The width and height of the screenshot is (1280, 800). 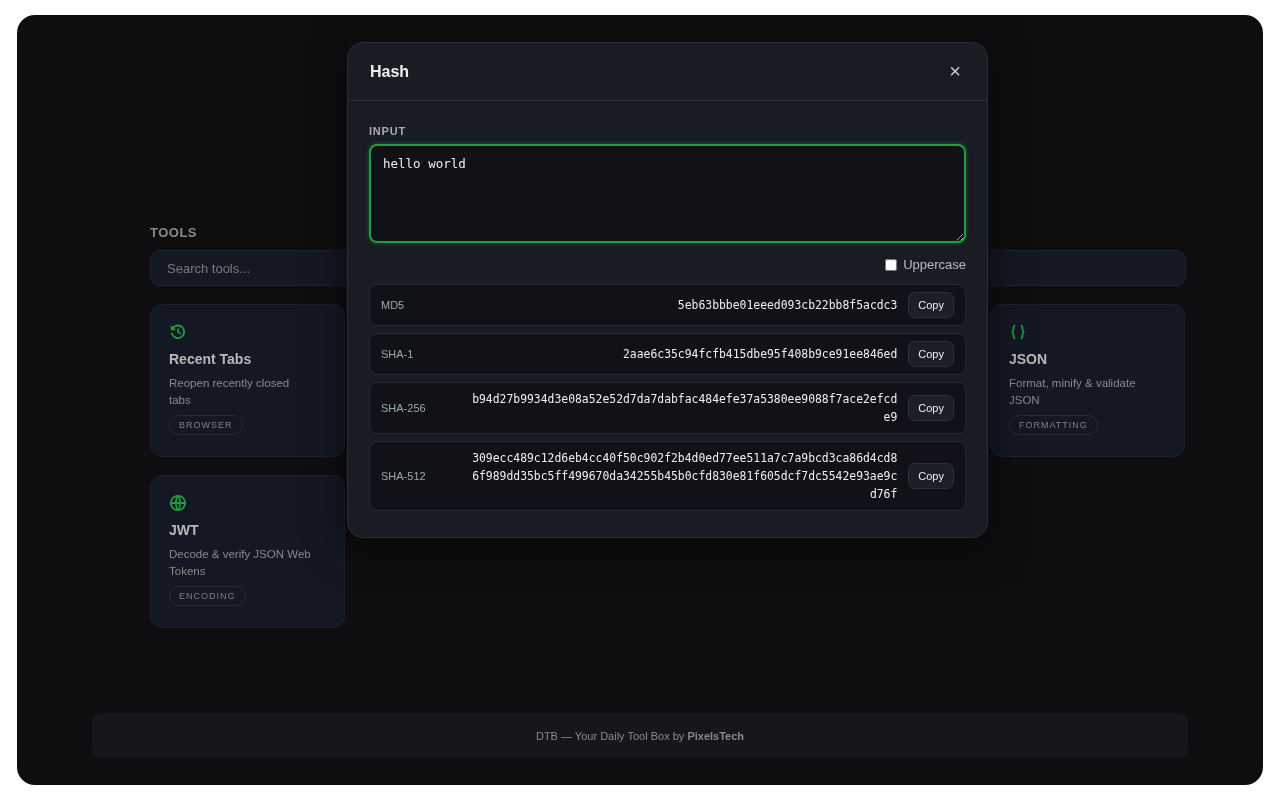 What do you see at coordinates (240, 563) in the screenshot?
I see `card-description: Decode & verify JSON Web Tokens` at bounding box center [240, 563].